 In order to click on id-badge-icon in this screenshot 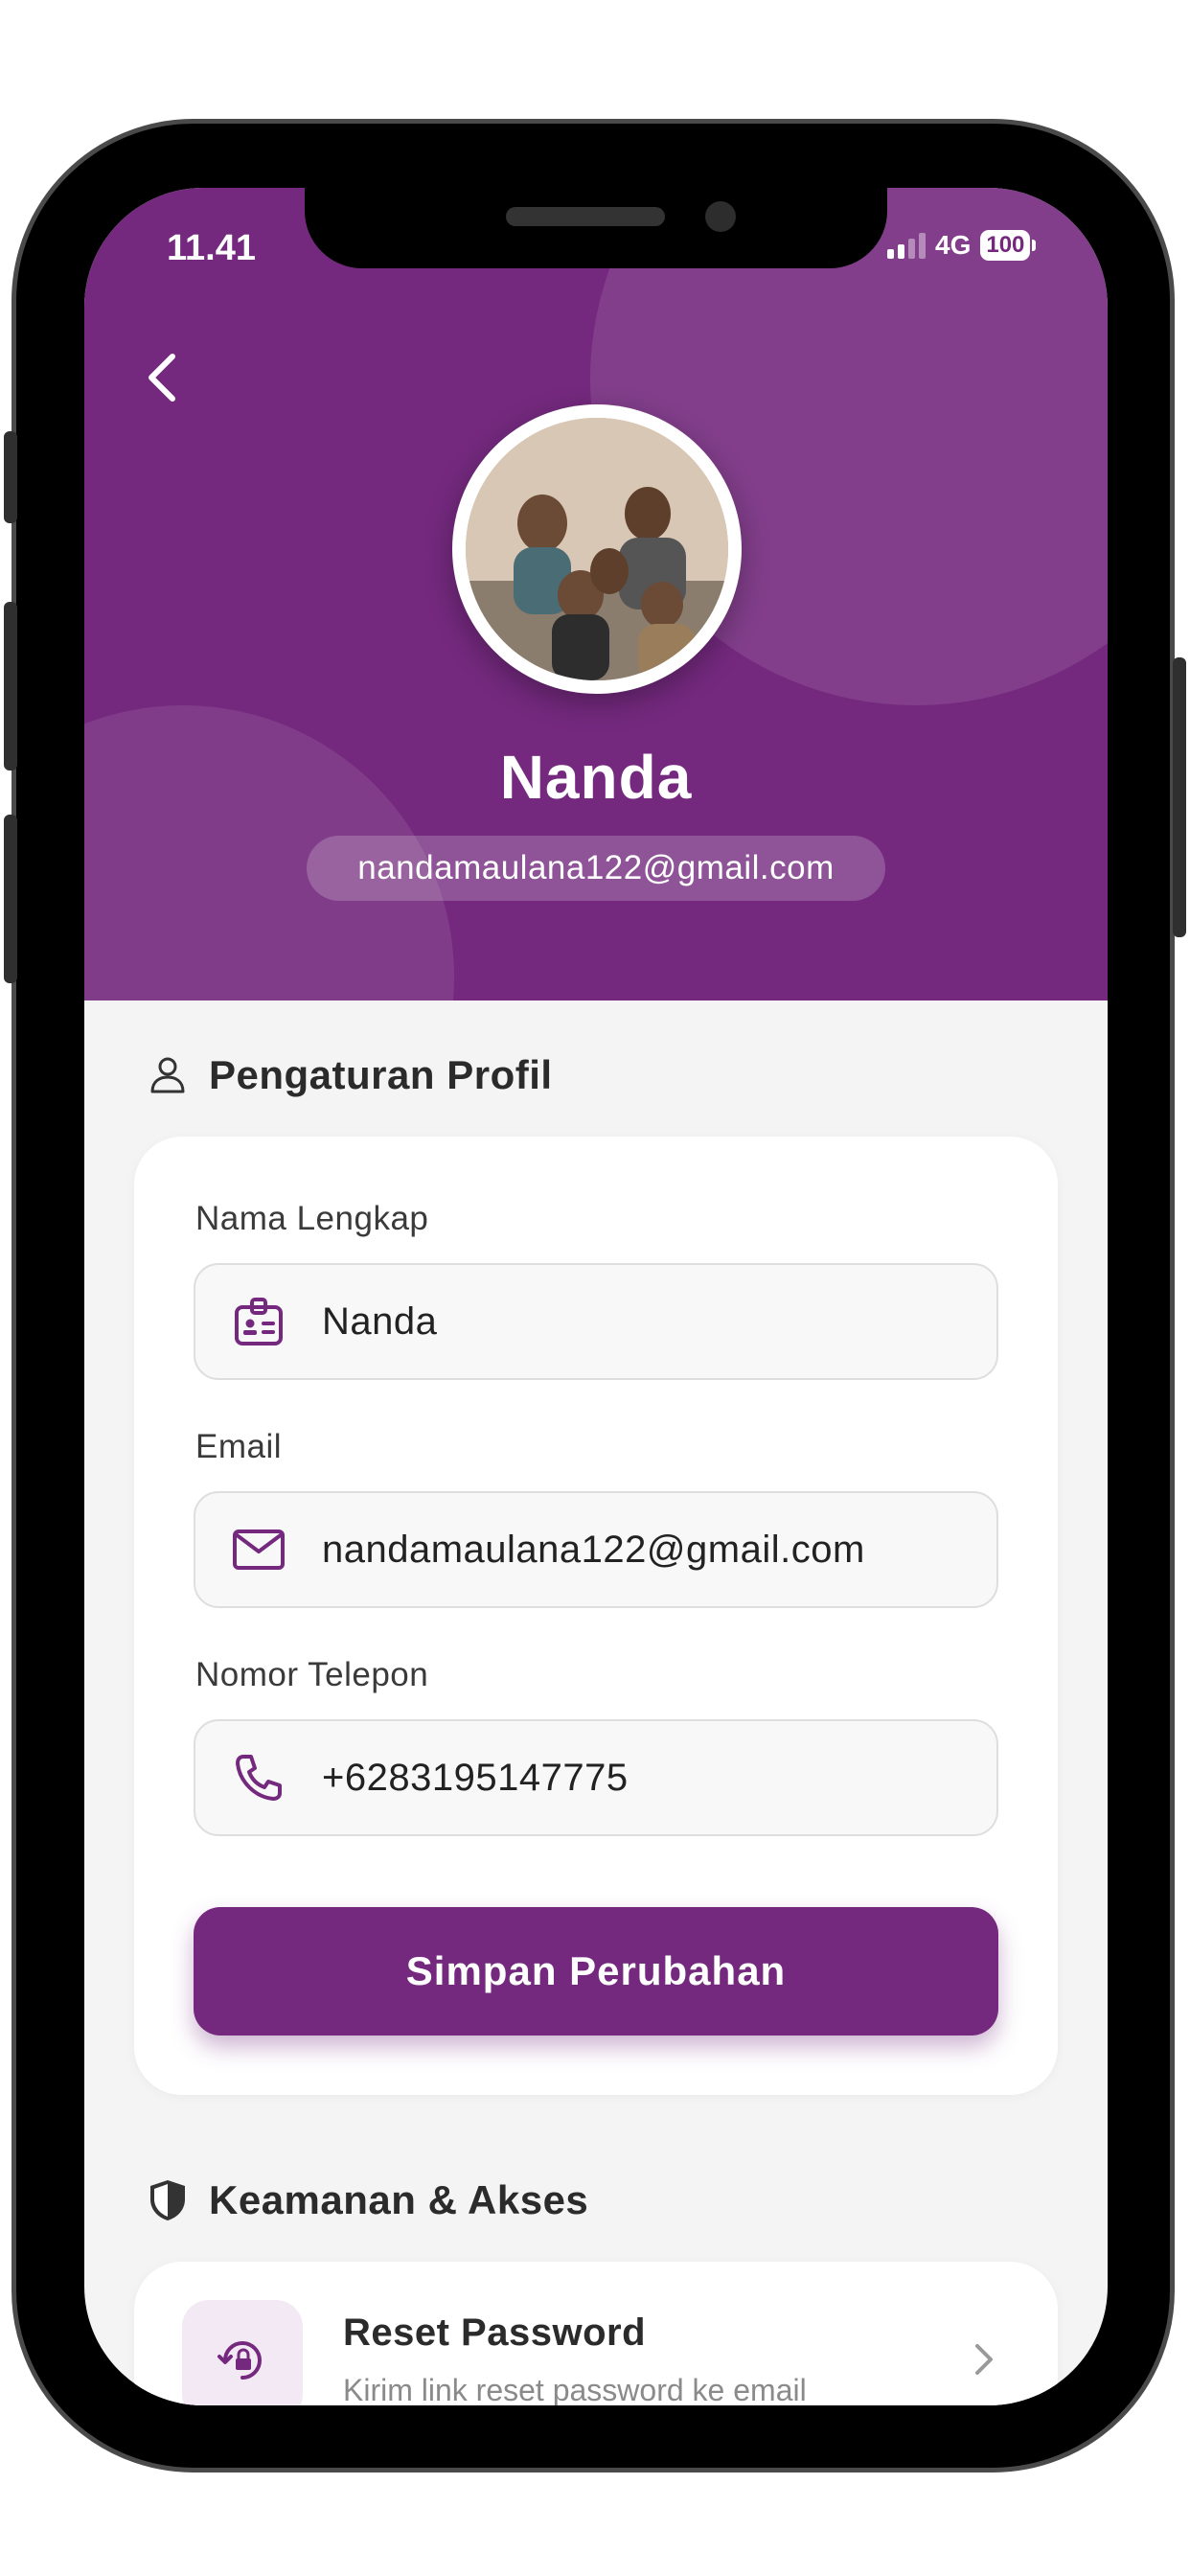, I will do `click(258, 1321)`.